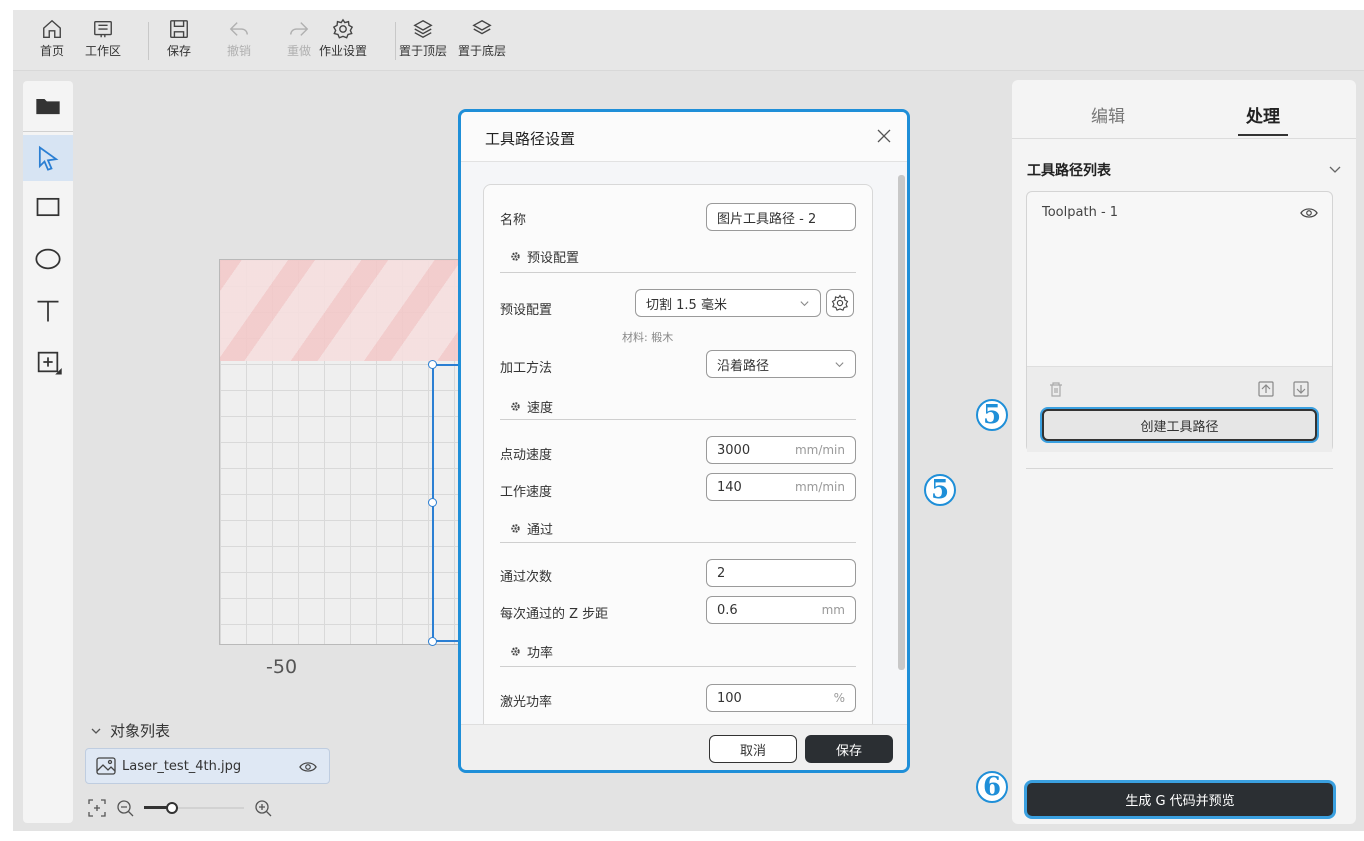 Image resolution: width=1364 pixels, height=841 pixels. What do you see at coordinates (1056, 389) in the screenshot?
I see `trash-icon` at bounding box center [1056, 389].